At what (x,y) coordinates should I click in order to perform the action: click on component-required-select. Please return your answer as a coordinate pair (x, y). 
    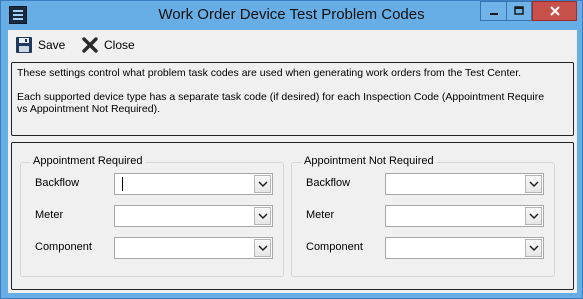
    Looking at the image, I should click on (193, 248).